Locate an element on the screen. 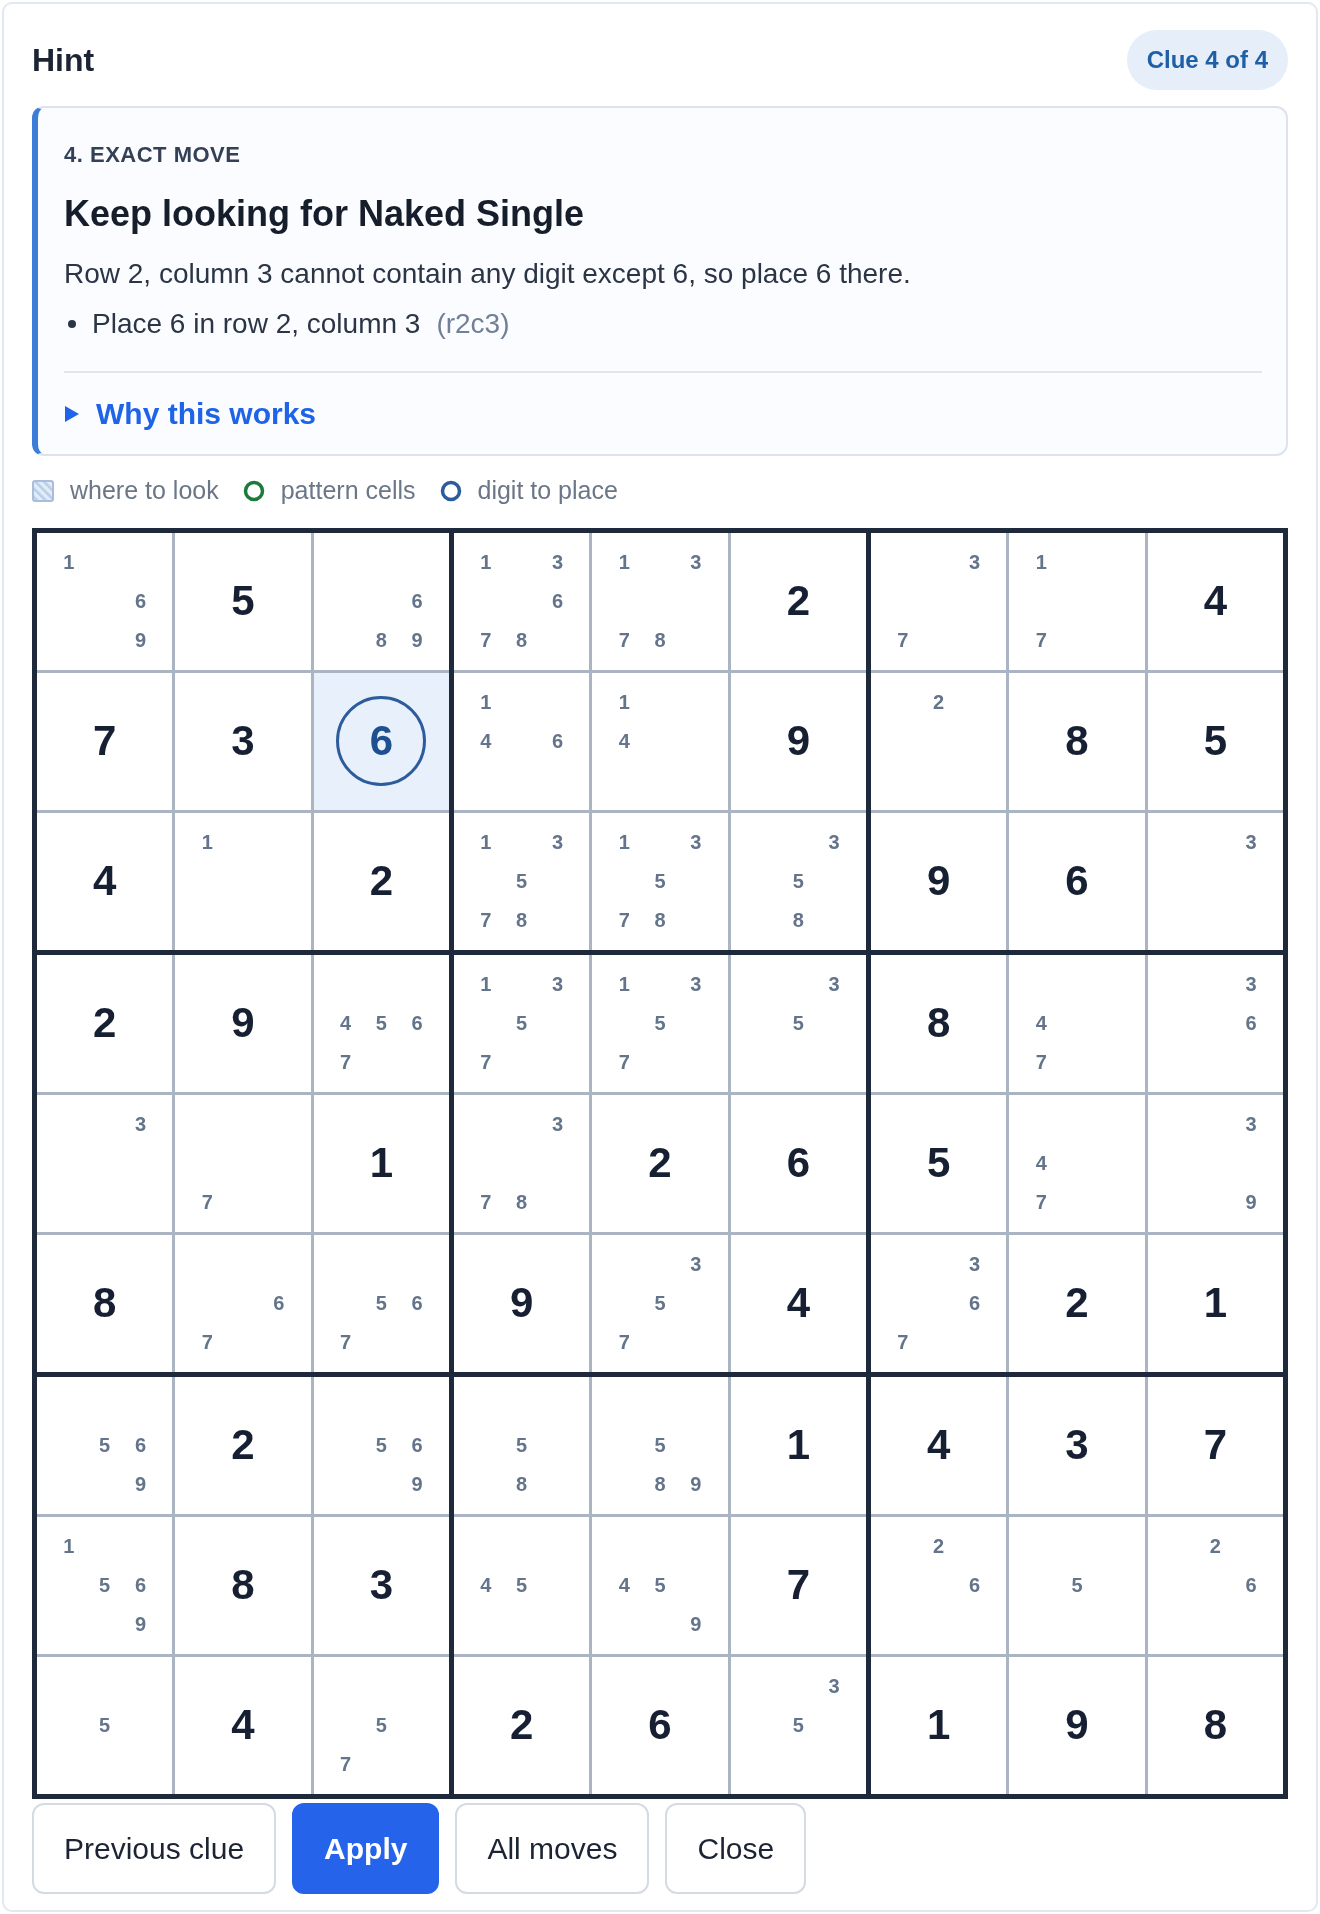 The width and height of the screenshot is (1320, 1914). cell-digit: 8 is located at coordinates (243, 1585).